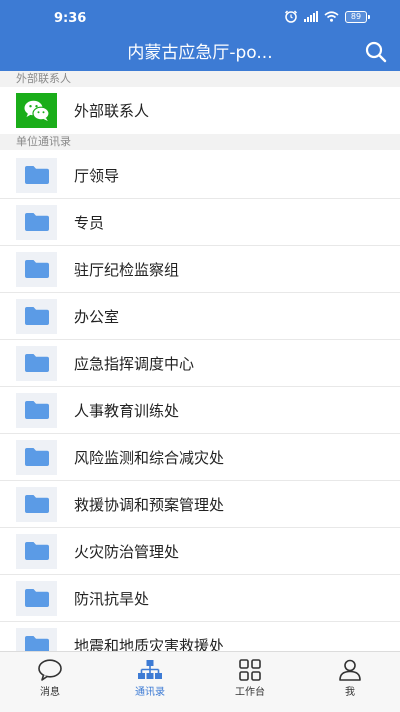 Image resolution: width=400 pixels, height=712 pixels. Describe the element at coordinates (200, 222) in the screenshot. I see `list-item: 专员` at that location.